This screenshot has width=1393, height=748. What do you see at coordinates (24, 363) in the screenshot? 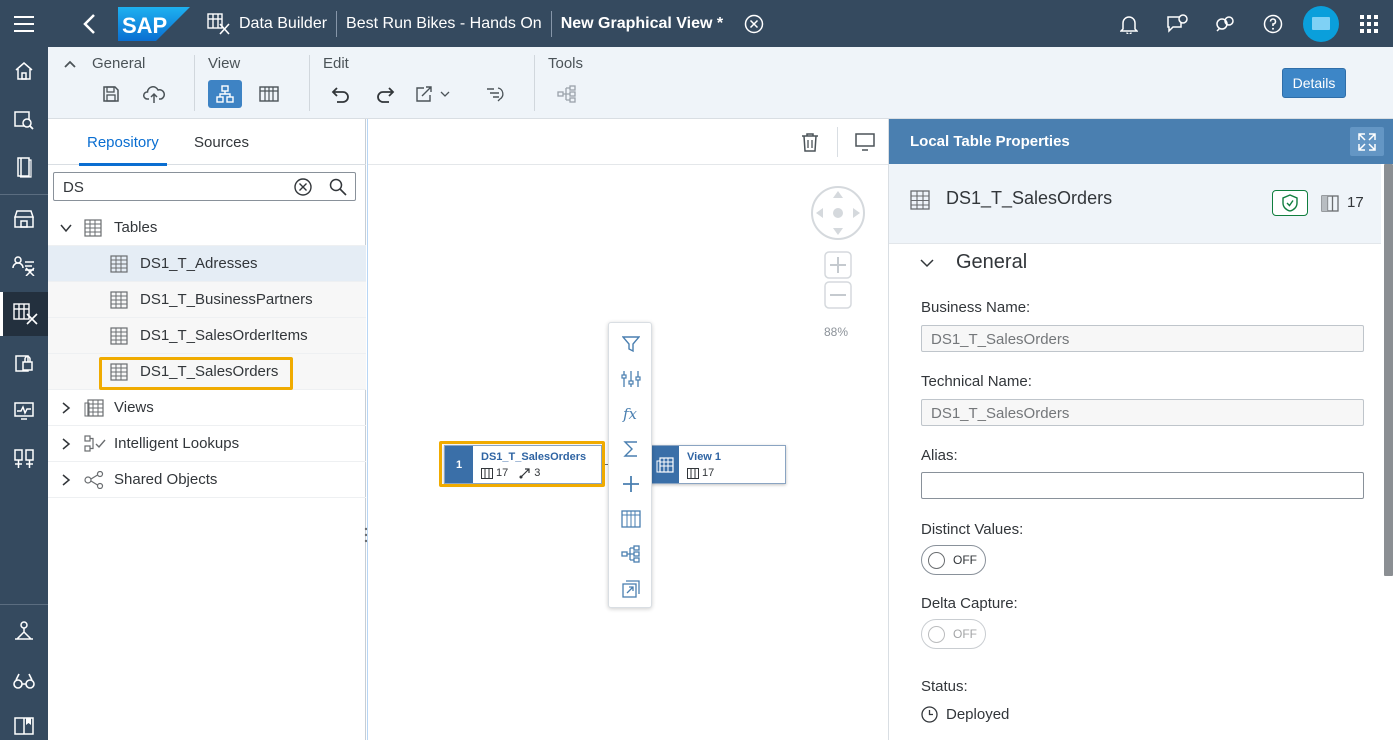
I see `security-icon` at bounding box center [24, 363].